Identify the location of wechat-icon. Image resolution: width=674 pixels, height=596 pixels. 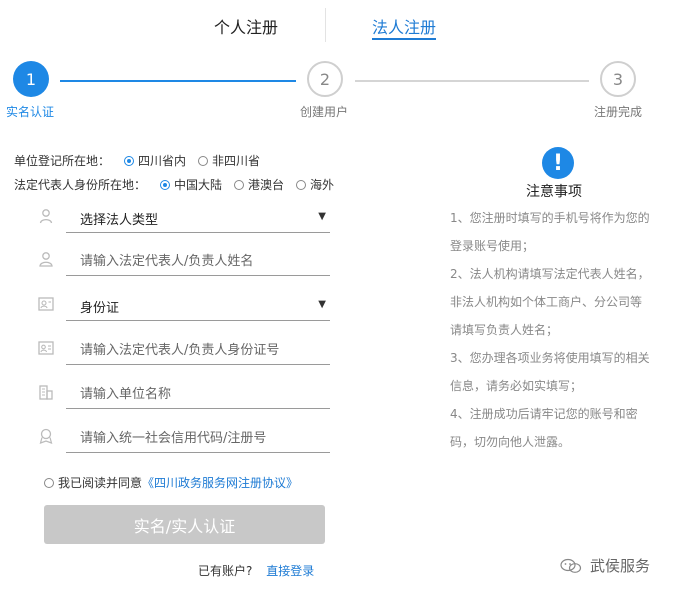
(571, 565).